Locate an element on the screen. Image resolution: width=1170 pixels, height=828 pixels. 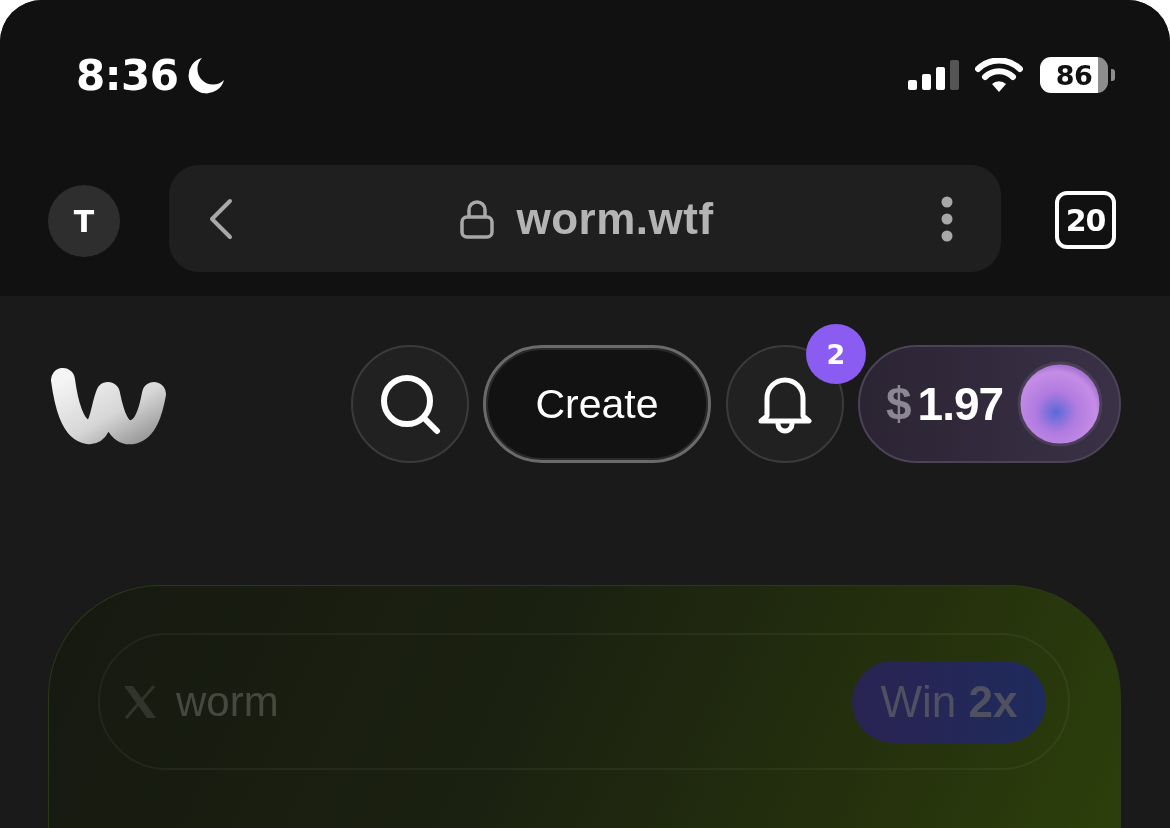
avatar-icon is located at coordinates (1060, 404).